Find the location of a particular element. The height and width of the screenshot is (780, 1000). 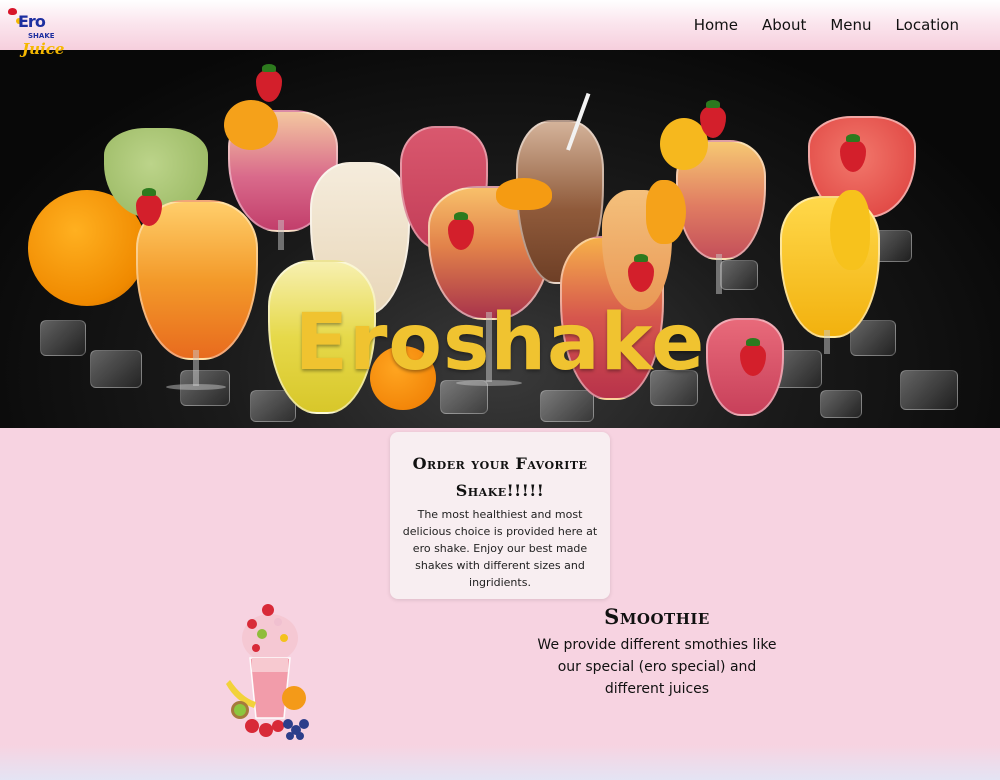

navbar: Ero SHAKE Juice Home About Menu Location is located at coordinates (500, 29).